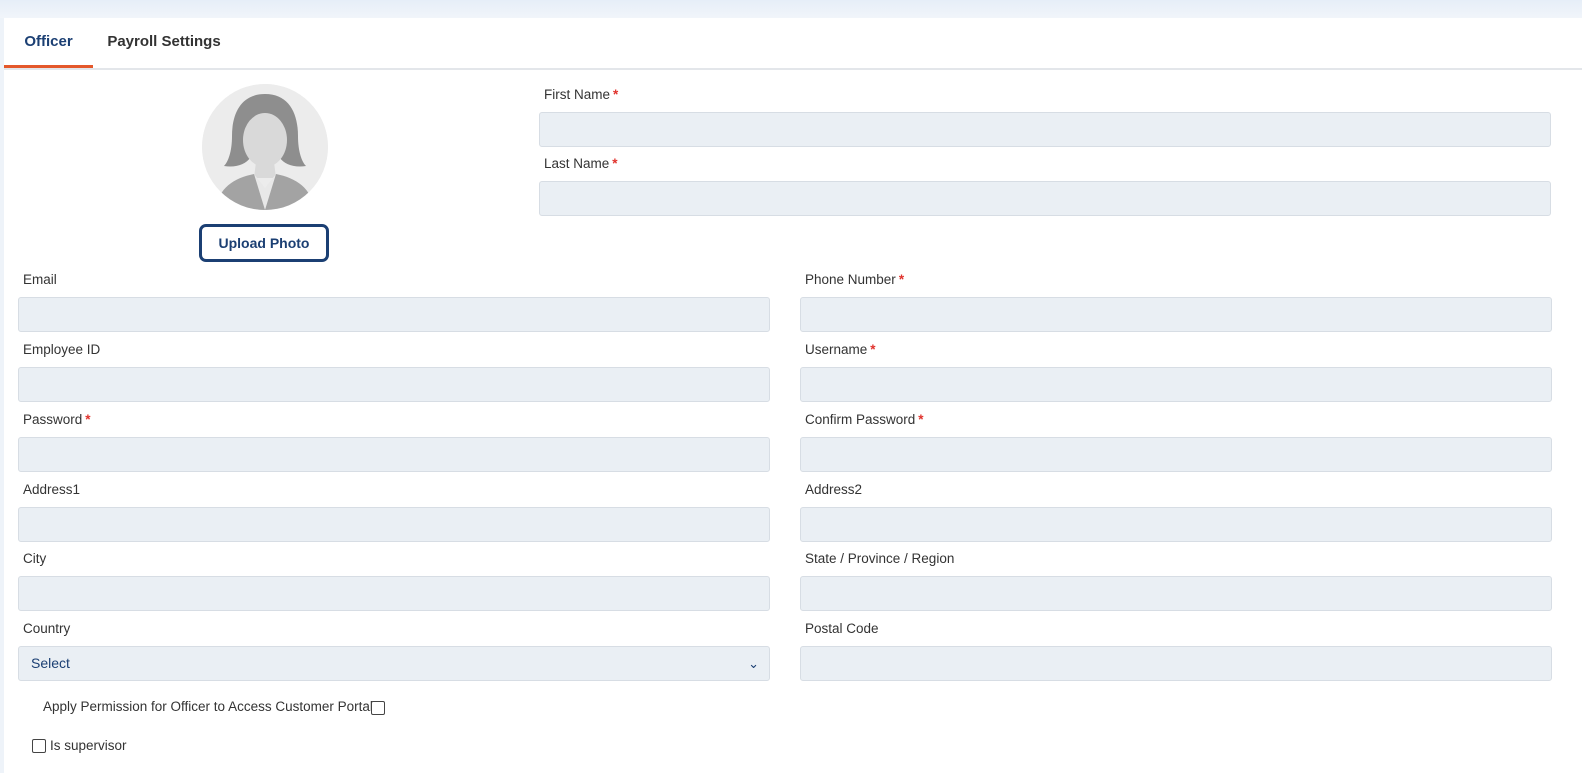 The width and height of the screenshot is (1582, 773). What do you see at coordinates (394, 663) in the screenshot?
I see `country-select: Select ⌄` at bounding box center [394, 663].